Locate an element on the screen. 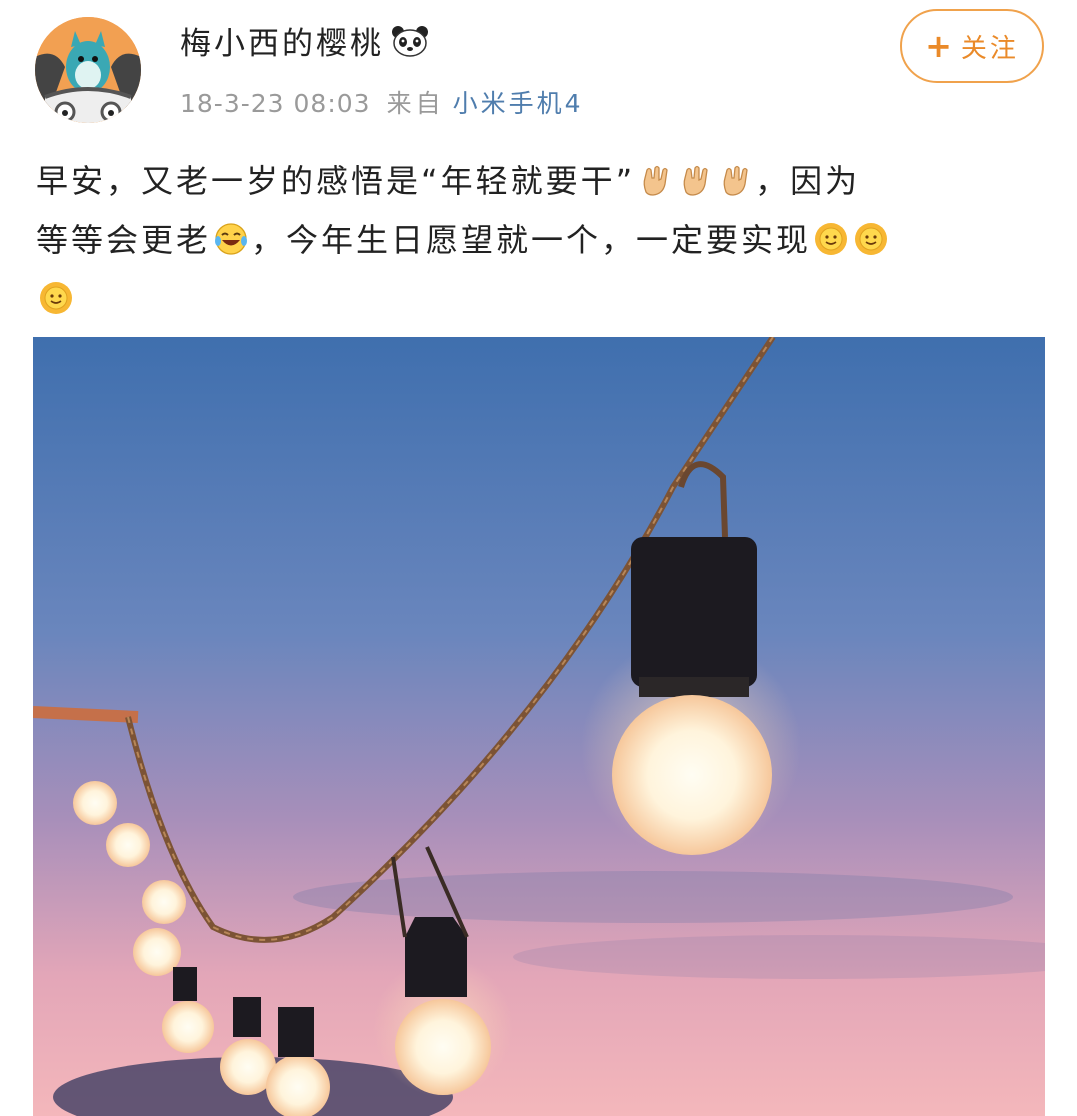 Image resolution: width=1077 pixels, height=1116 pixels. post-text-line1-end: ，因为 is located at coordinates (808, 181).